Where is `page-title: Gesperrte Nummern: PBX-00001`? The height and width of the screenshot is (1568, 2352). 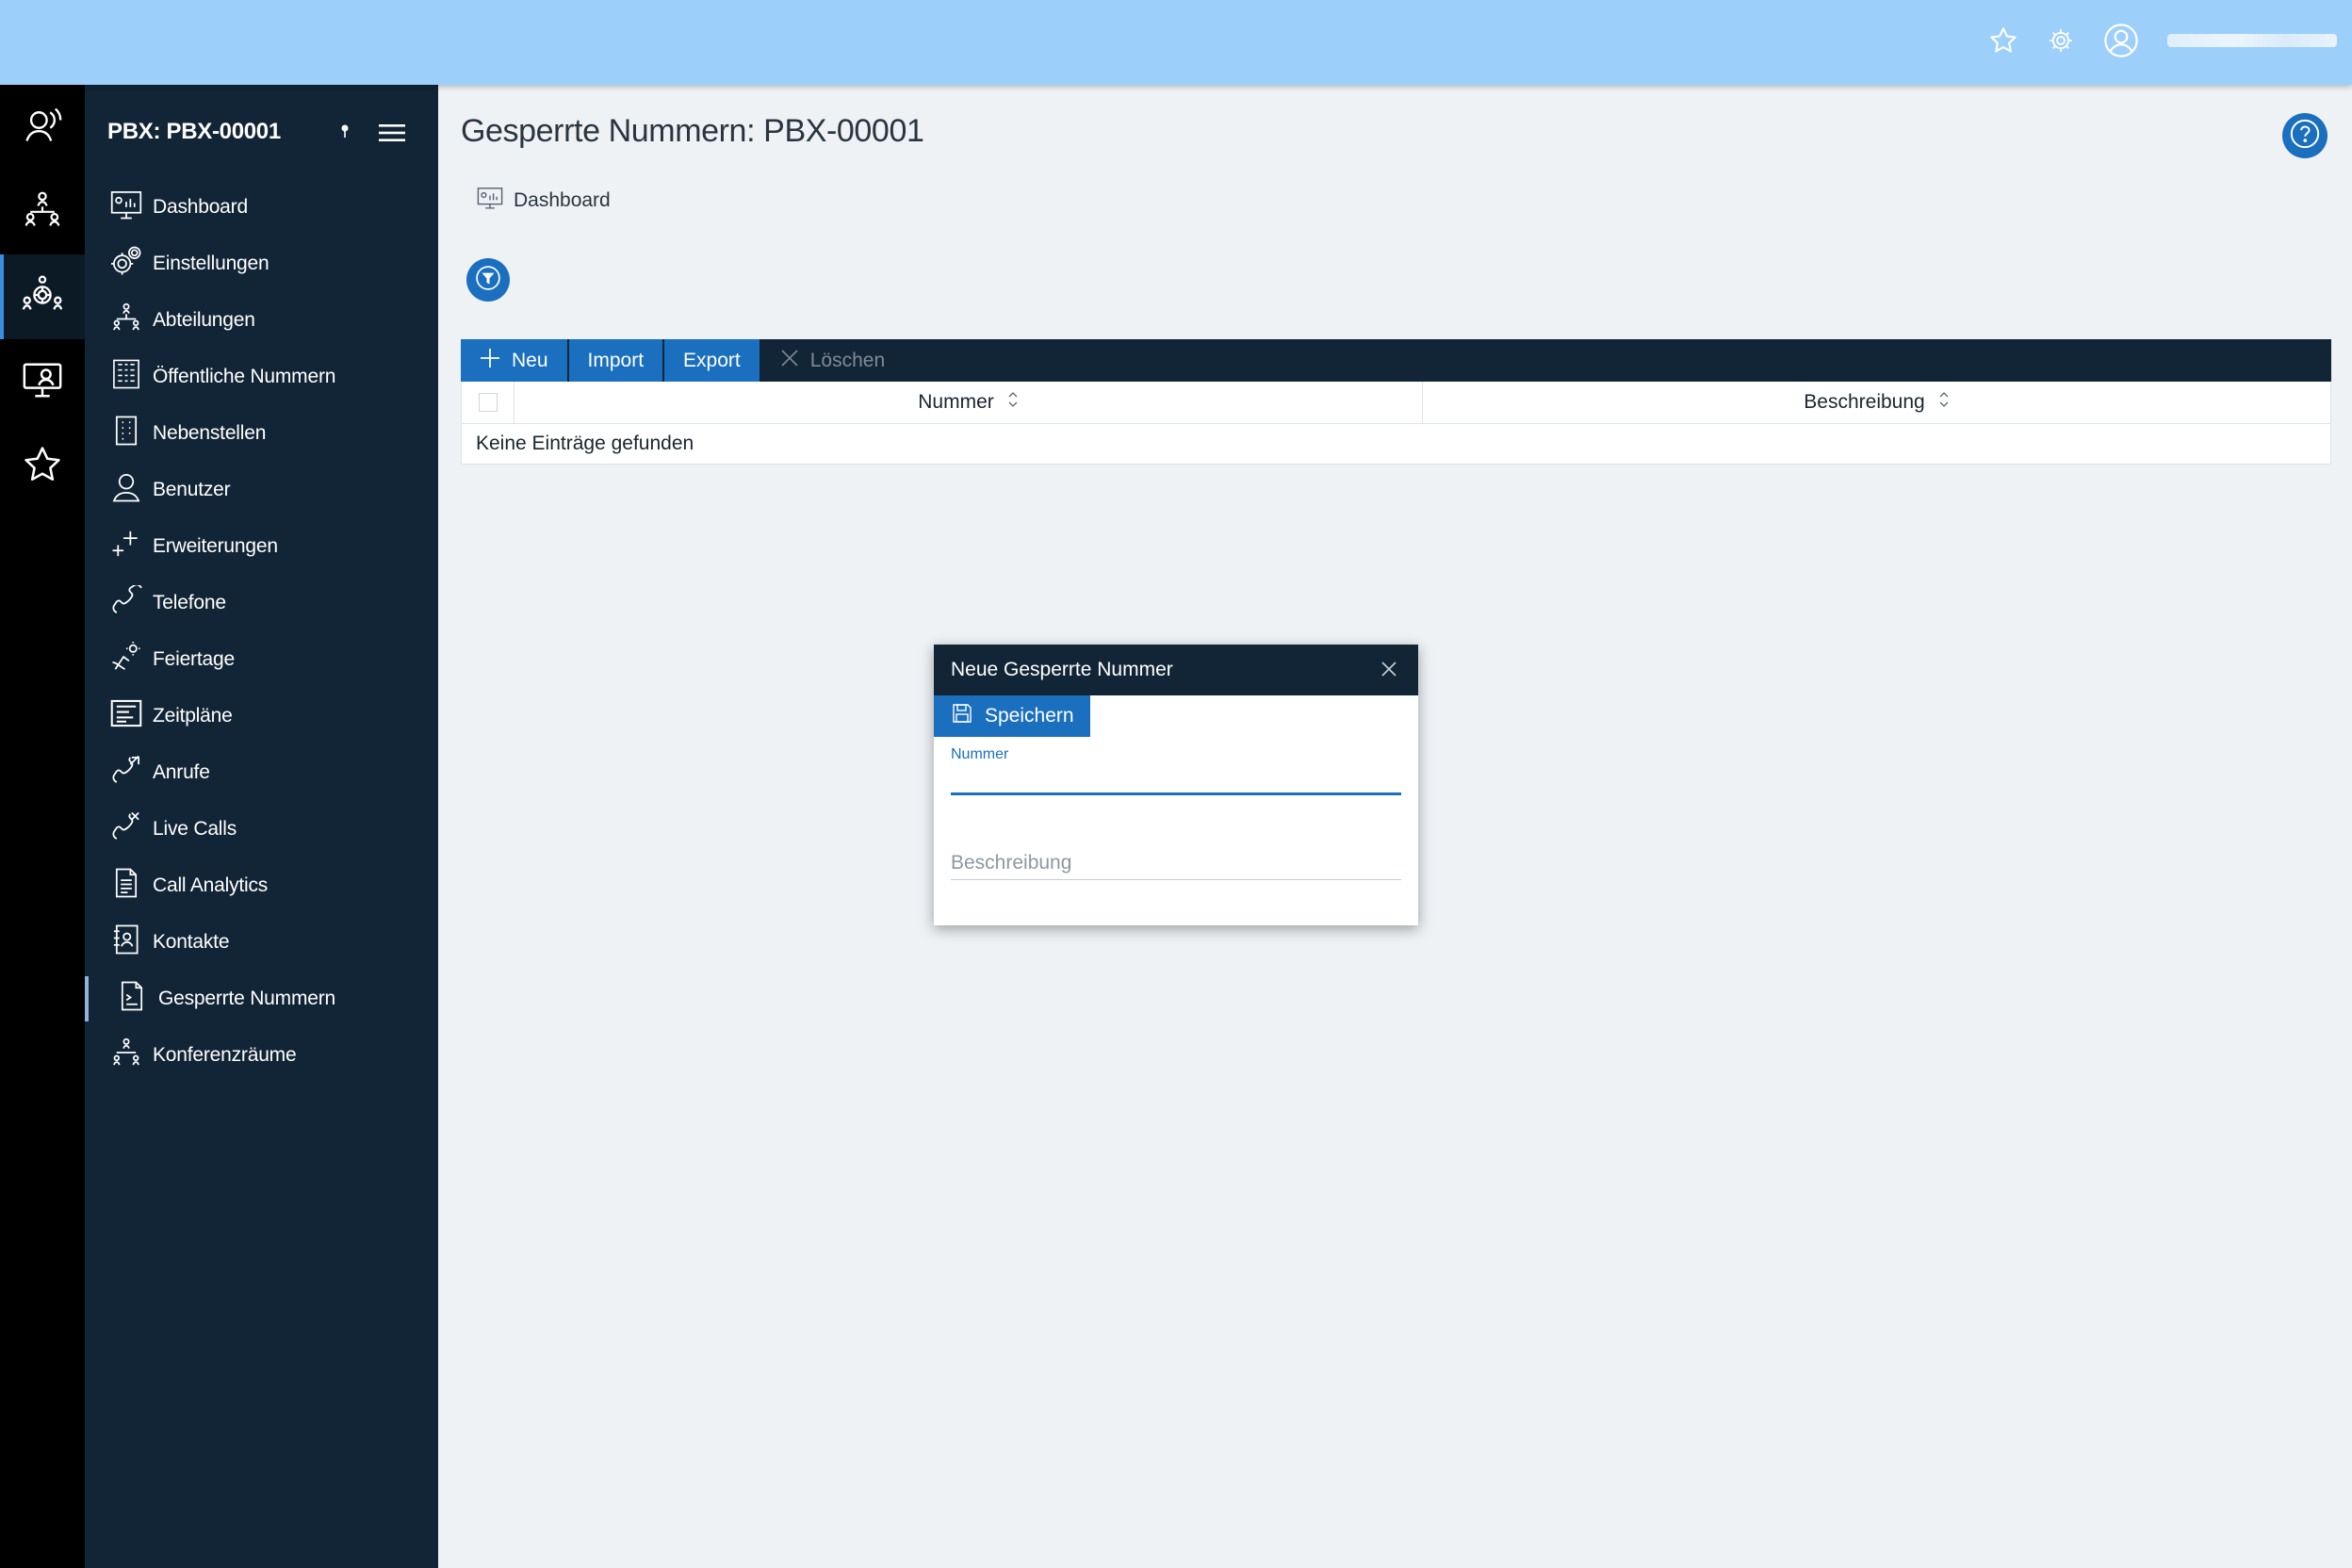
page-title: Gesperrte Nummern: PBX-00001 is located at coordinates (692, 131).